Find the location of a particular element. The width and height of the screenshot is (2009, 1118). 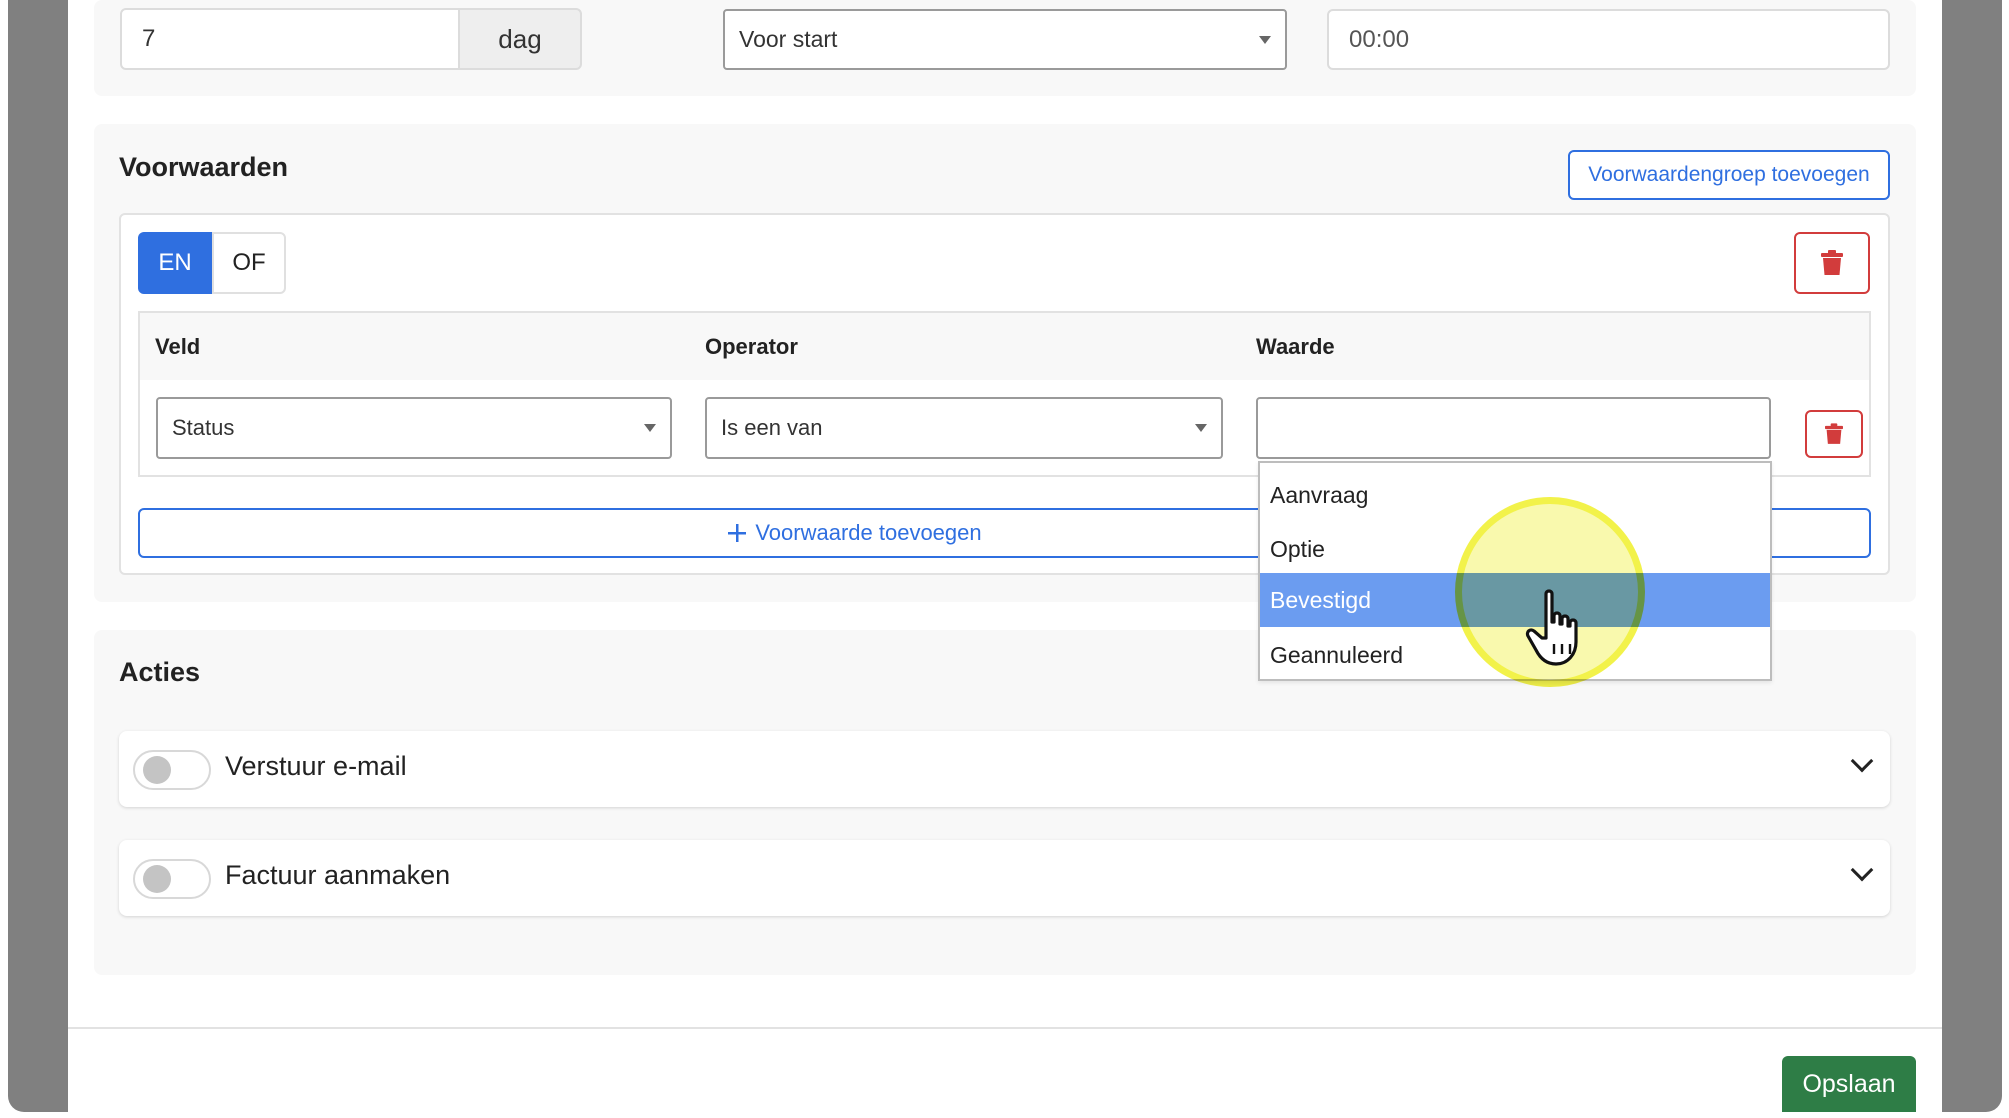

email-toggle is located at coordinates (172, 770).